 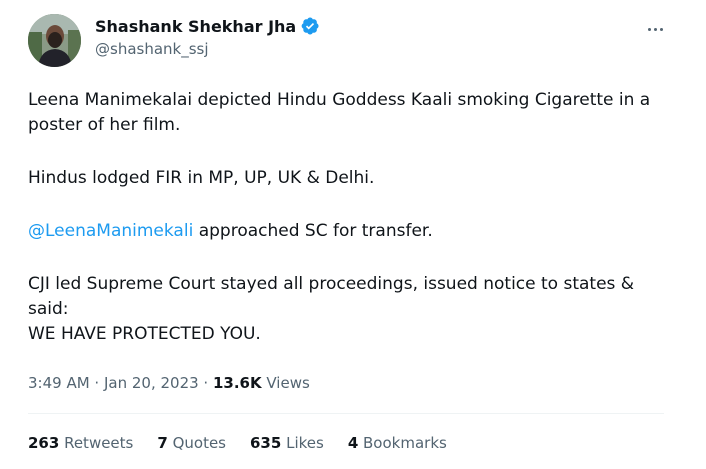 I want to click on retweets-label: Retweets, so click(x=96, y=443).